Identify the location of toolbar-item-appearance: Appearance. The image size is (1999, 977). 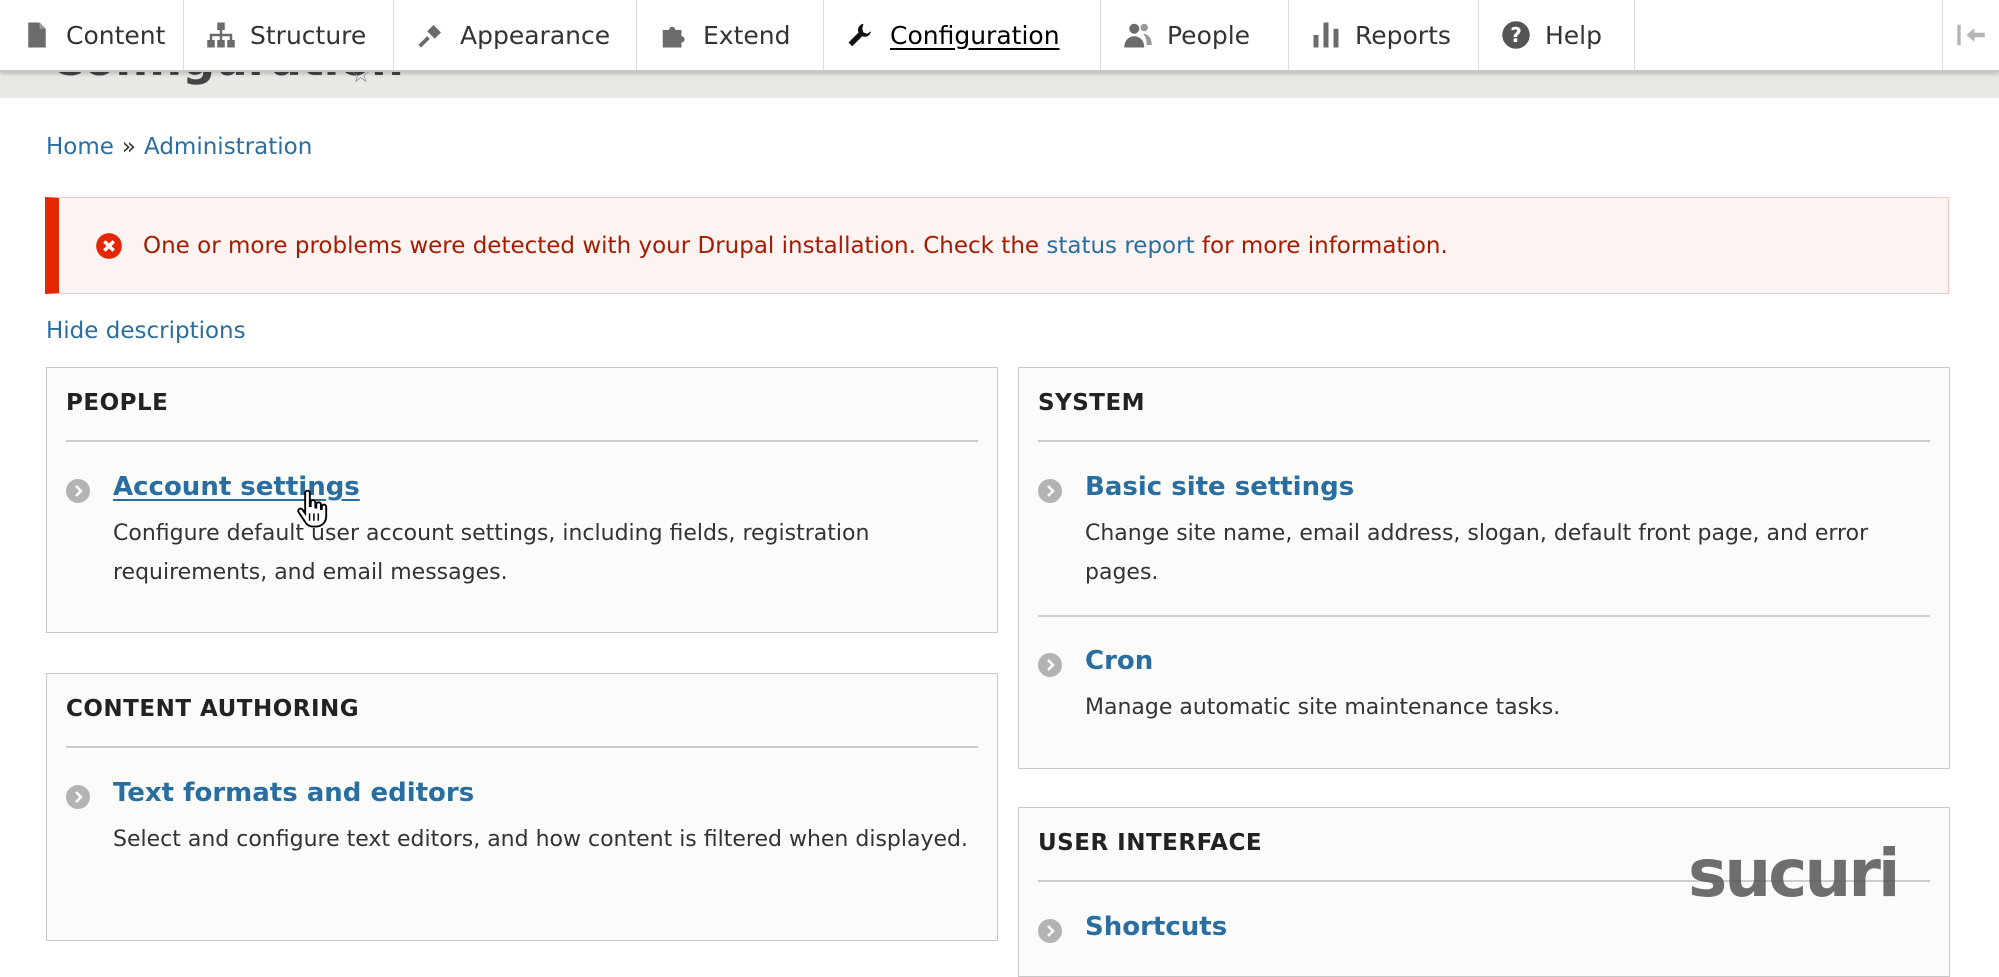
(515, 35).